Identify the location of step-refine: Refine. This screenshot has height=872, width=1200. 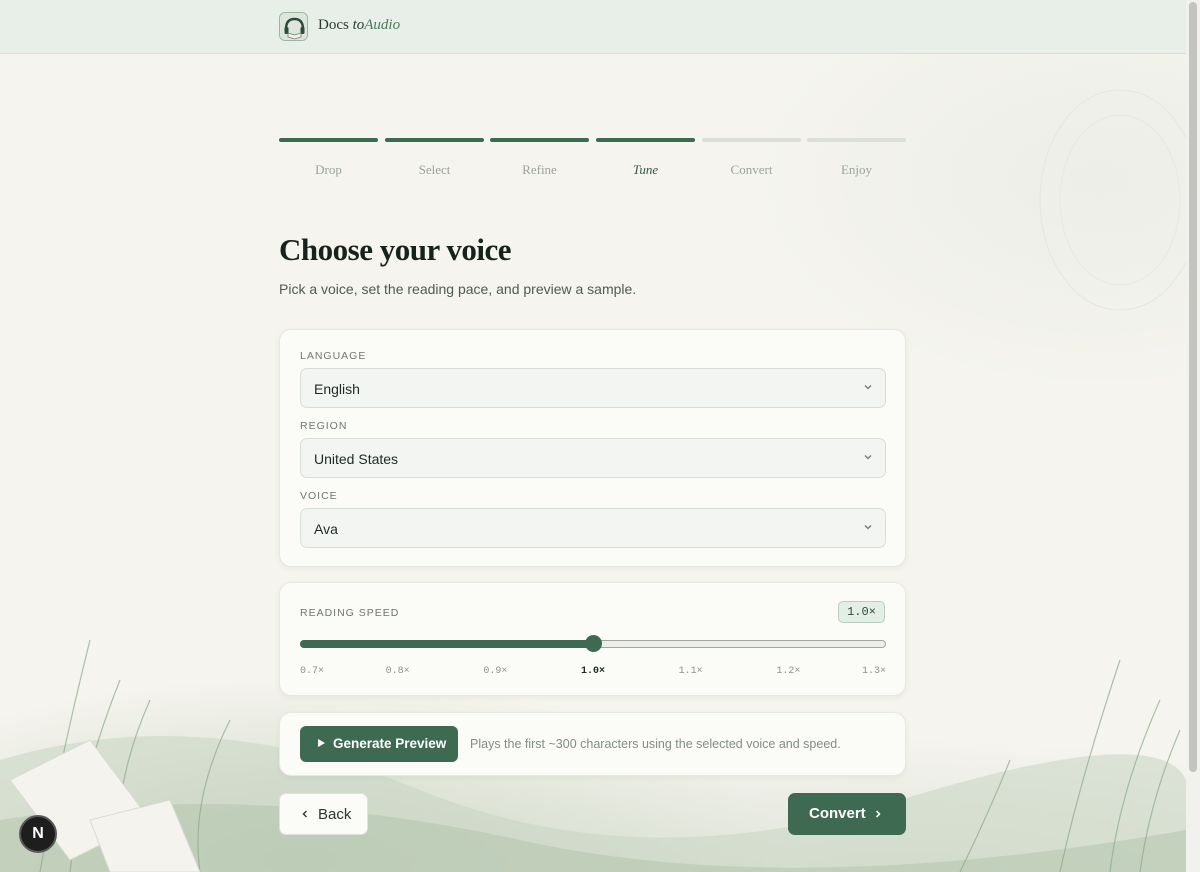
(539, 158).